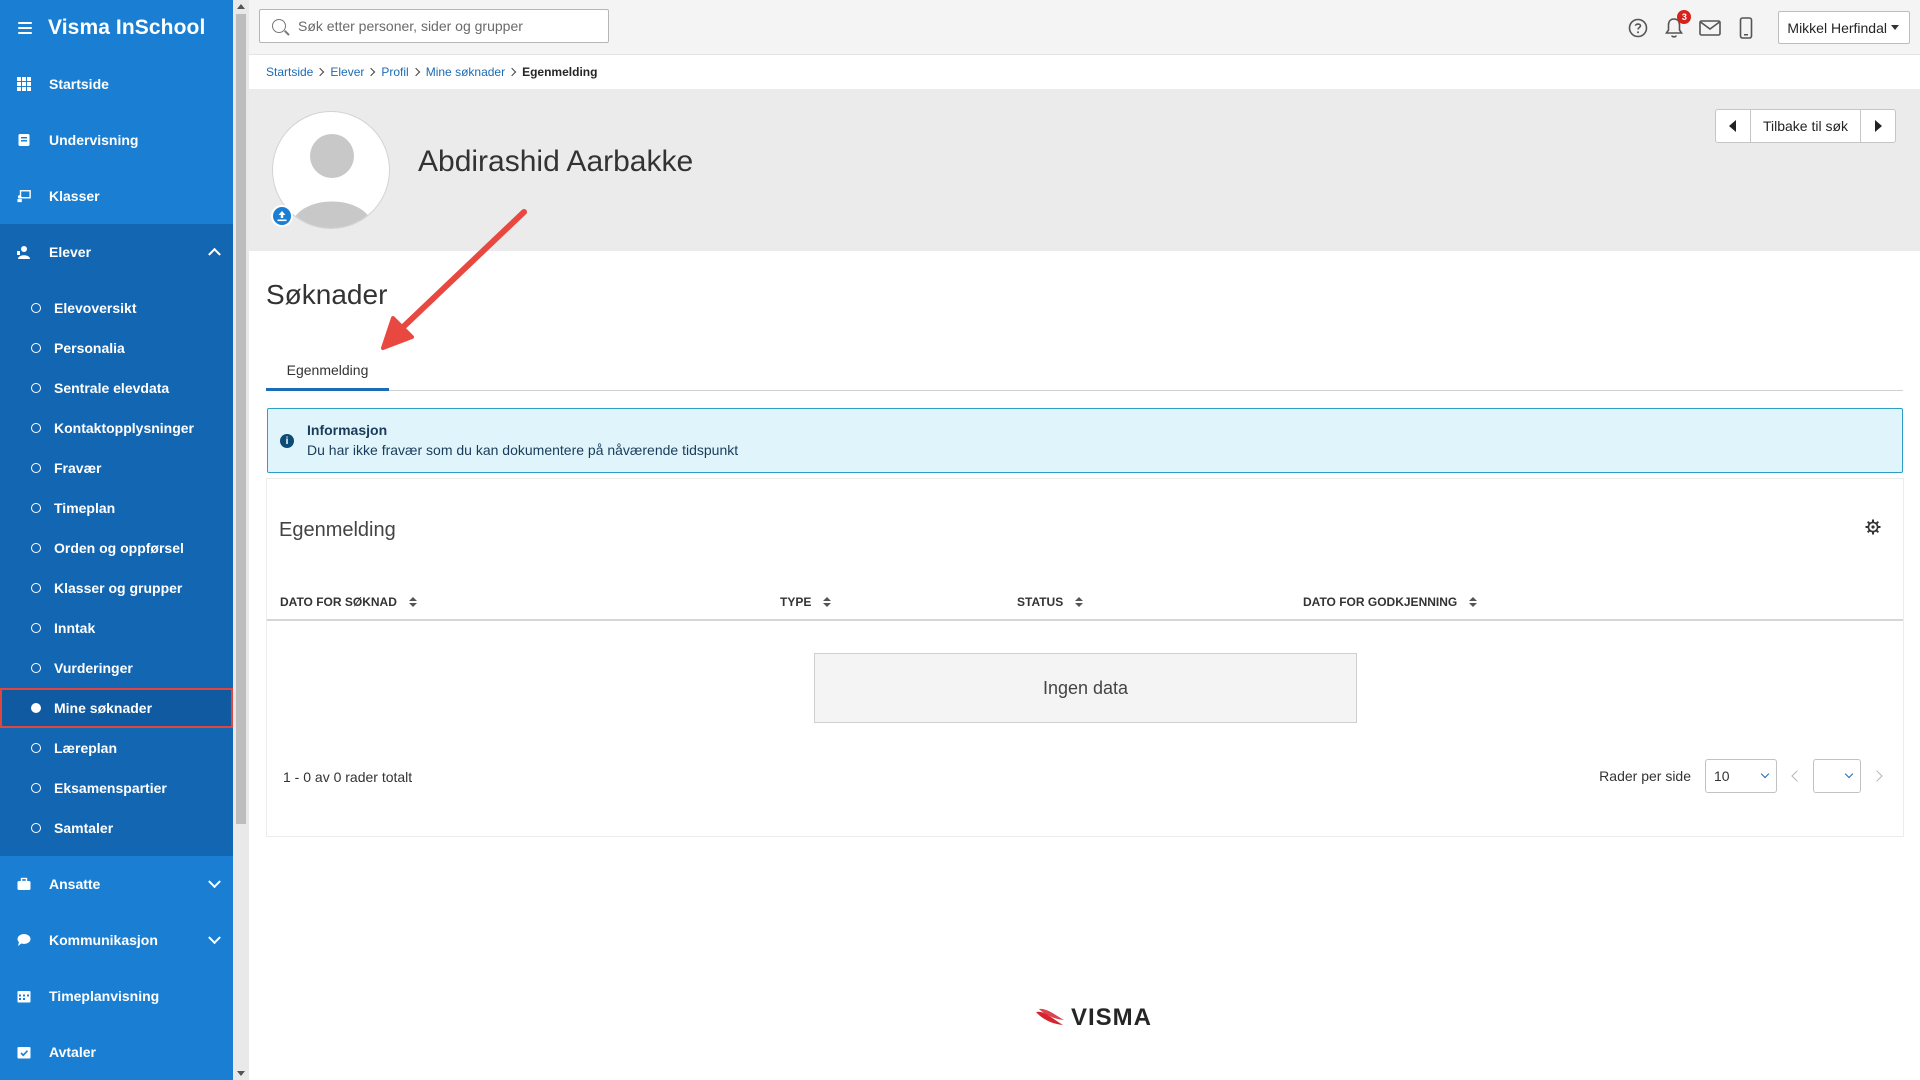 The height and width of the screenshot is (1080, 1920). Describe the element at coordinates (119, 548) in the screenshot. I see `sidebar-subitem-label: Orden og oppførsel` at that location.